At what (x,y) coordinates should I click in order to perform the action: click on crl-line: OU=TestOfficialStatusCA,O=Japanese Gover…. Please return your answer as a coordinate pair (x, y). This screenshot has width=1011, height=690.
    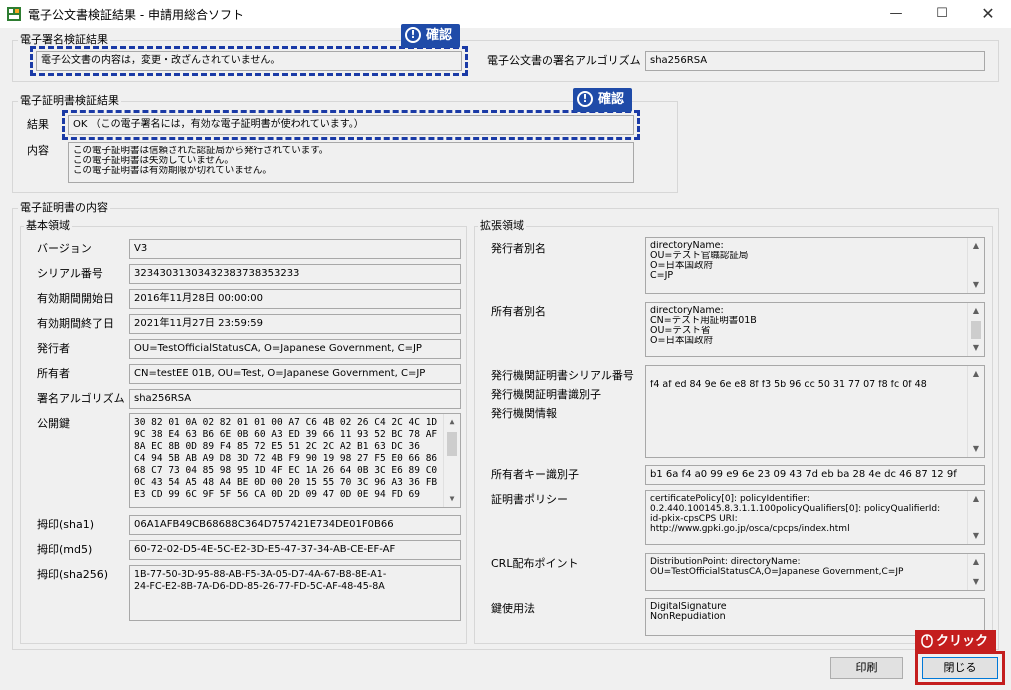
    Looking at the image, I should click on (777, 572).